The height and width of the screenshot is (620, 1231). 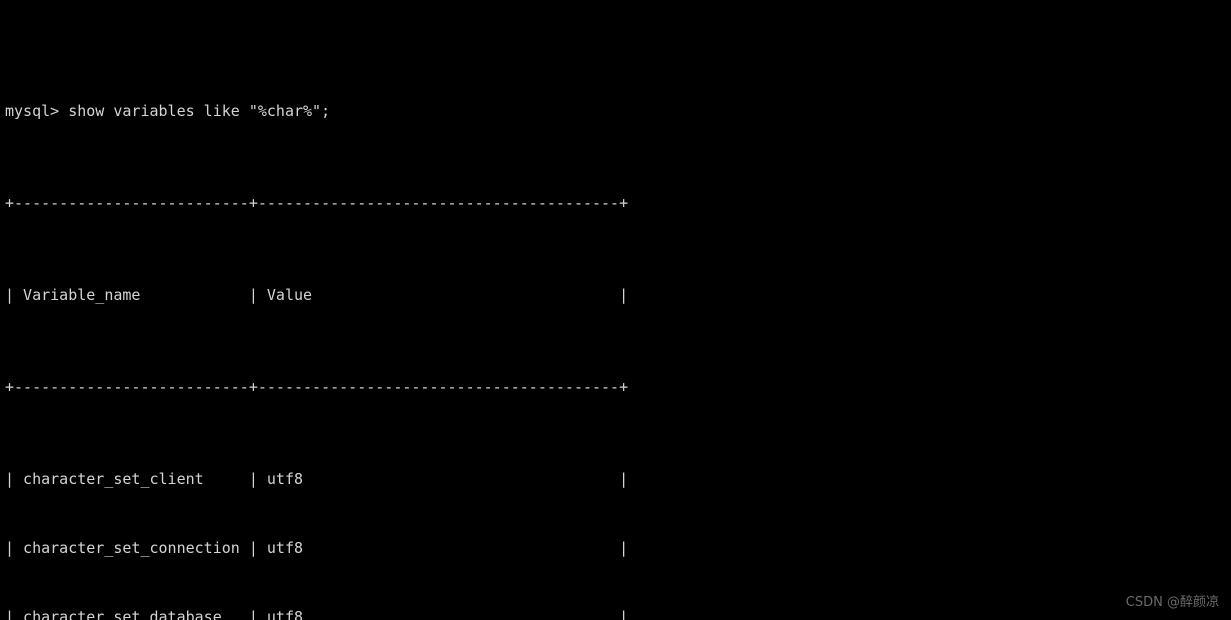 I want to click on command-line: mysql> show variables like "%char%";, so click(x=168, y=111).